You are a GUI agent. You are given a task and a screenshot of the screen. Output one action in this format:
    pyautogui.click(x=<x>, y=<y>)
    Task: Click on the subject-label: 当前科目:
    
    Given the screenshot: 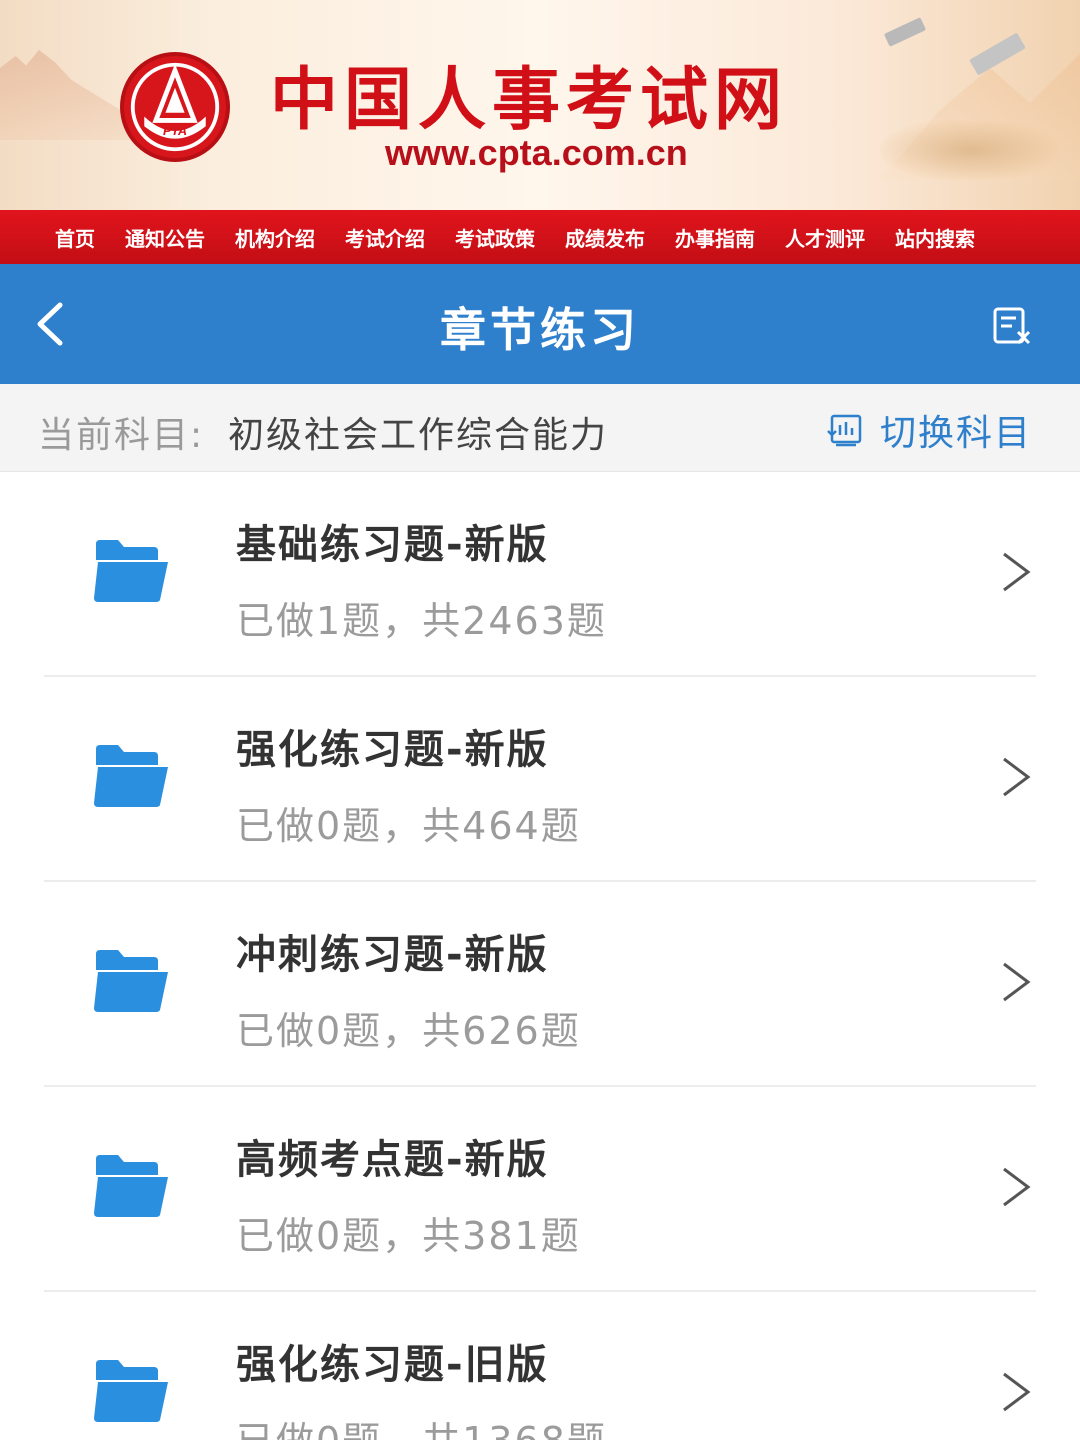 What is the action you would take?
    pyautogui.click(x=121, y=435)
    